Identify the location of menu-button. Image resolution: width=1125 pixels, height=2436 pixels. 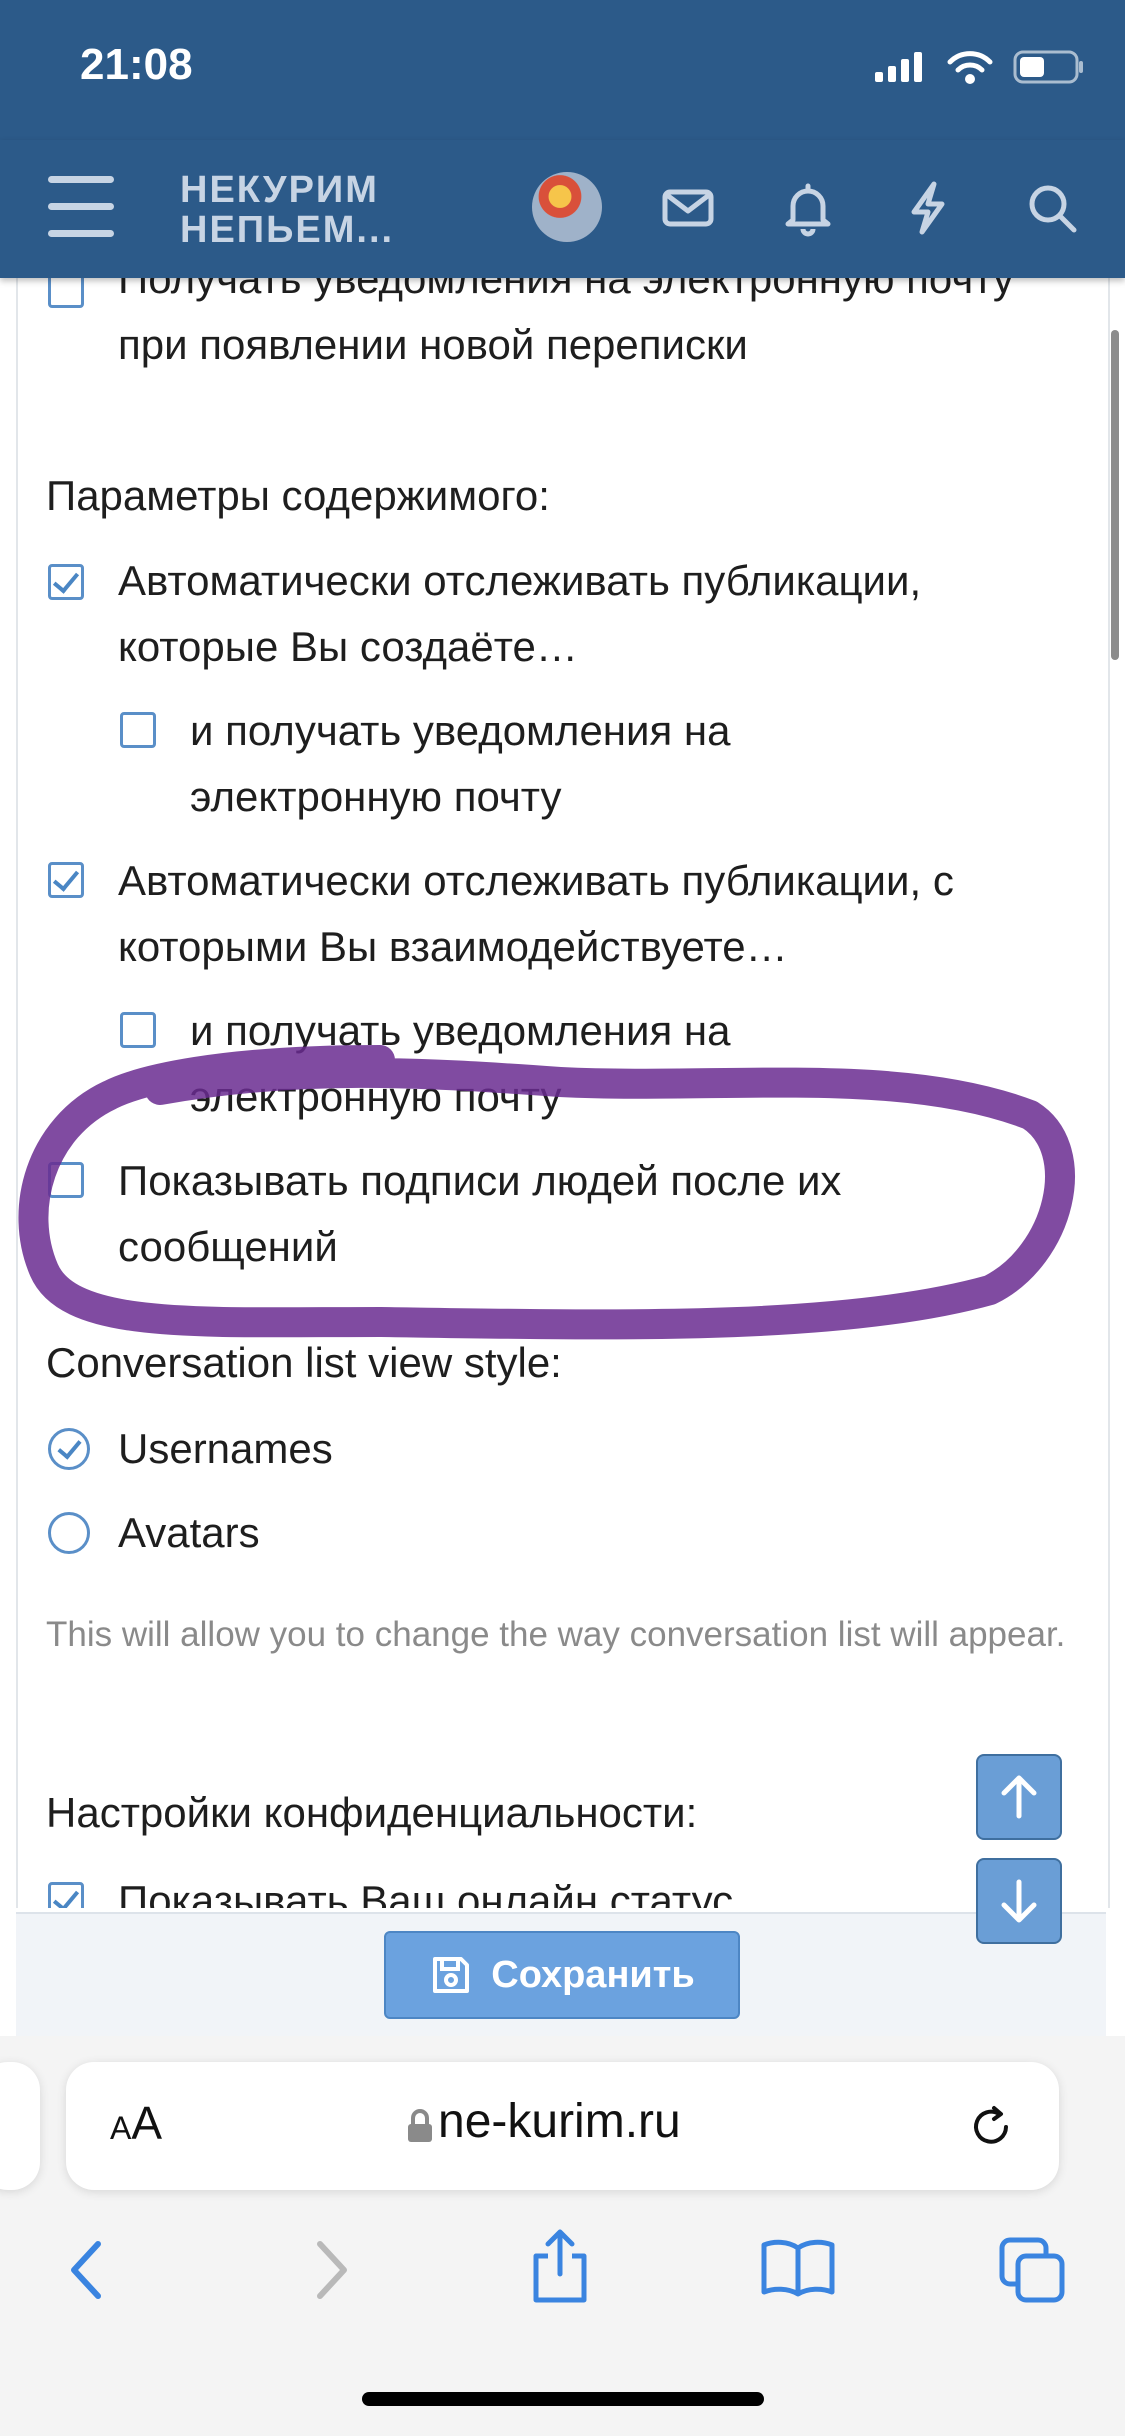
(81, 207).